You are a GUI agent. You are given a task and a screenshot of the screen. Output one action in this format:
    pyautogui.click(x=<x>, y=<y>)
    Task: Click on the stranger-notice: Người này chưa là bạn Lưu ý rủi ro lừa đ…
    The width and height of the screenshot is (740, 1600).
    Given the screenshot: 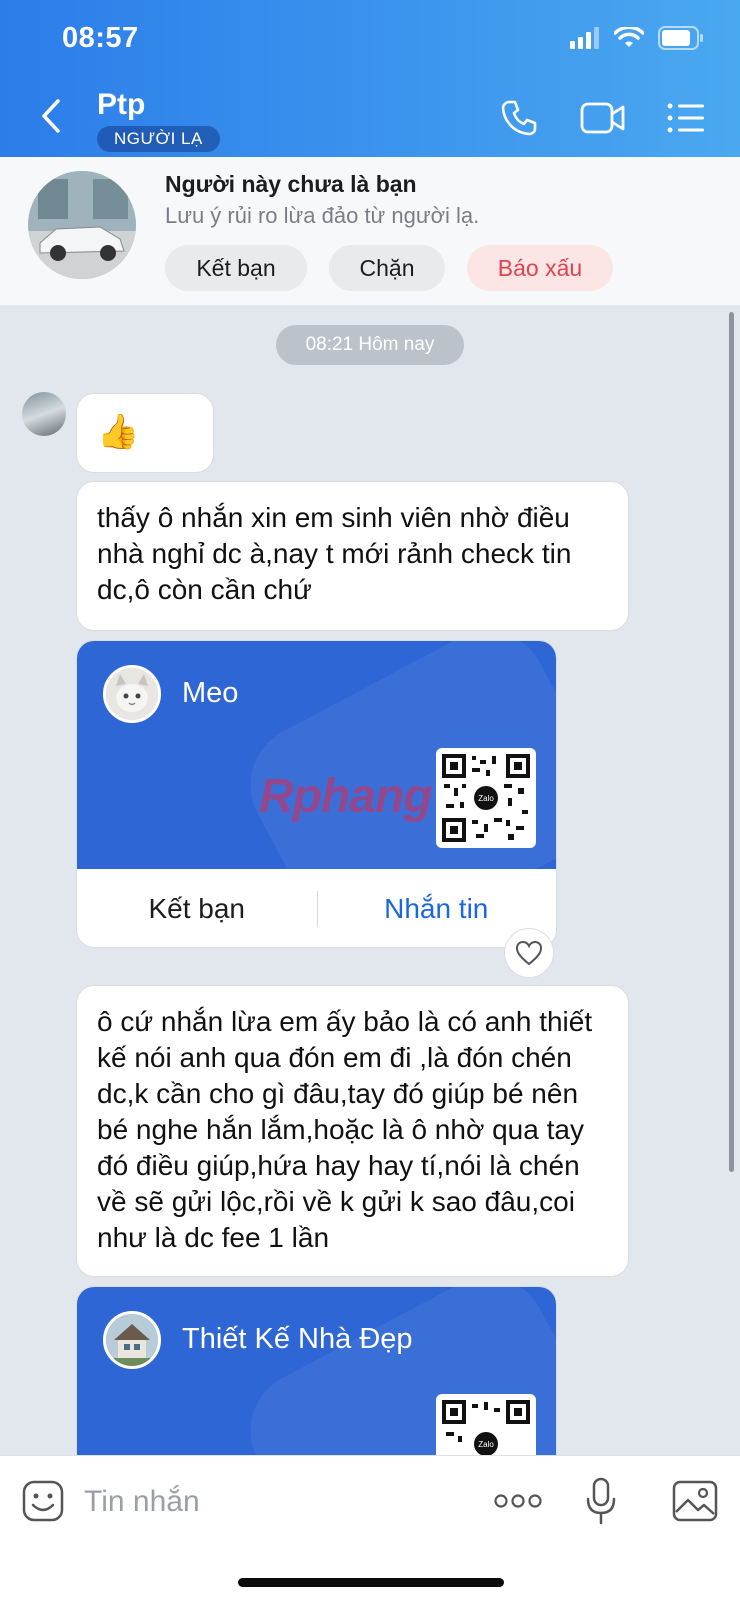 What is the action you would take?
    pyautogui.click(x=370, y=231)
    